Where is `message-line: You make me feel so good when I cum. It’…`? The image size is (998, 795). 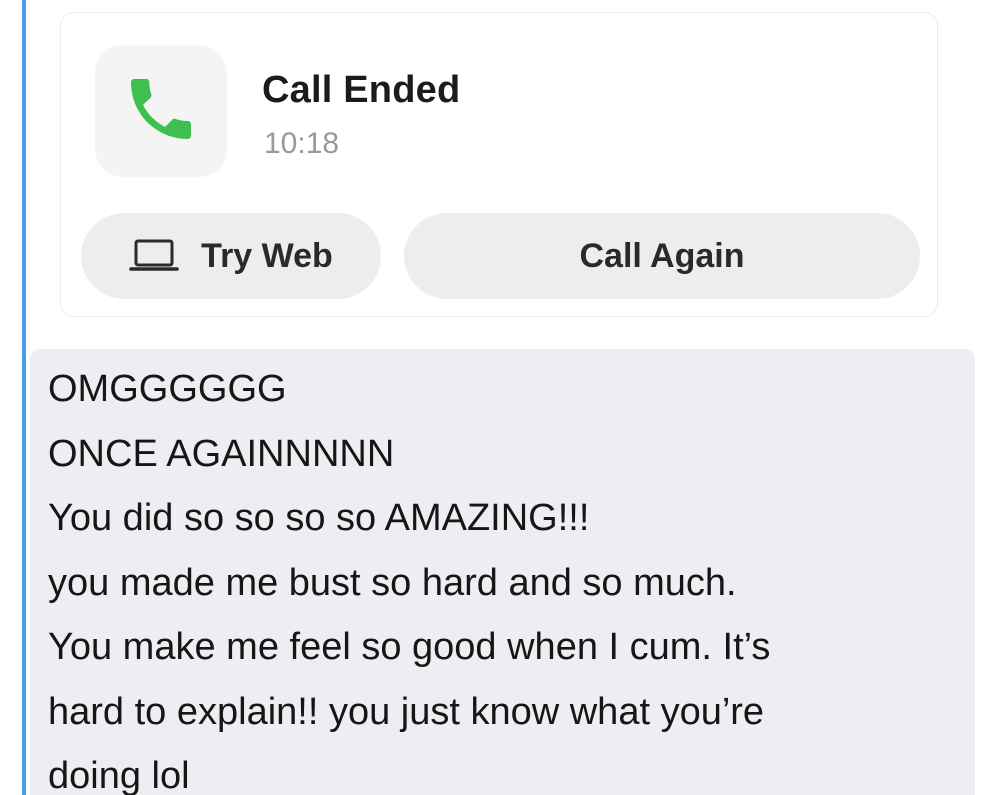 message-line: You make me feel so good when I cum. It’… is located at coordinates (409, 647).